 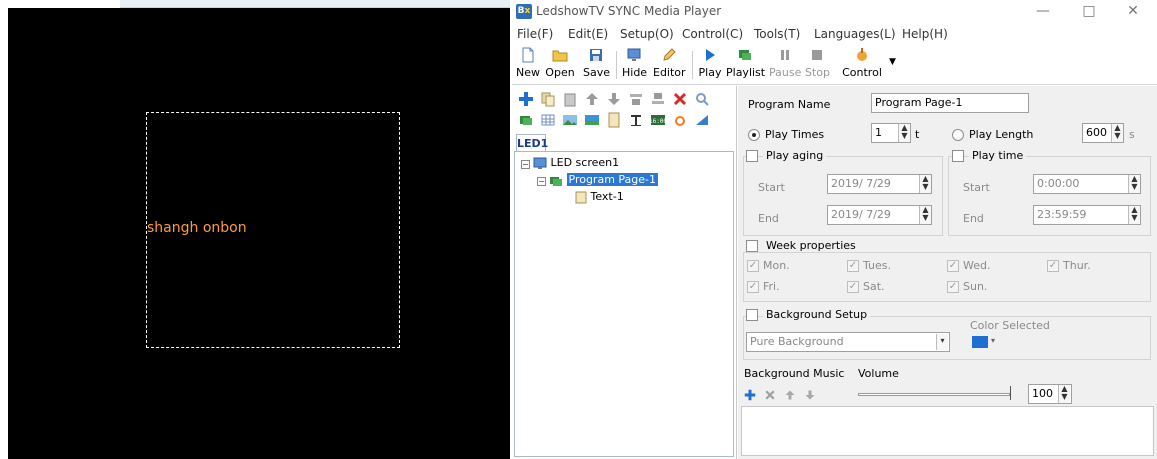 I want to click on day-sat-checkbox: ✓, so click(x=853, y=287).